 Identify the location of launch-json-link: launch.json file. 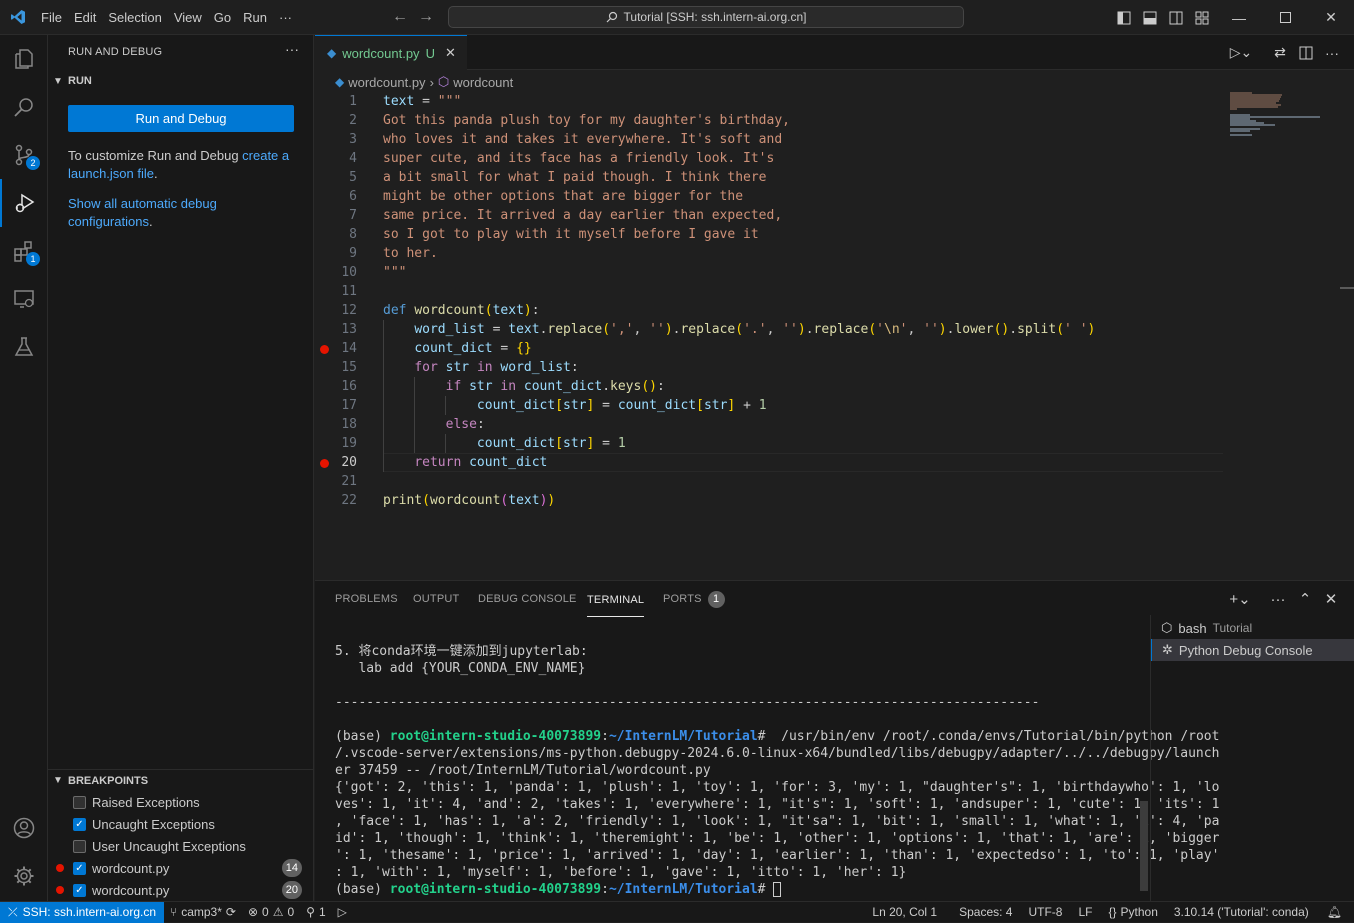
(111, 173).